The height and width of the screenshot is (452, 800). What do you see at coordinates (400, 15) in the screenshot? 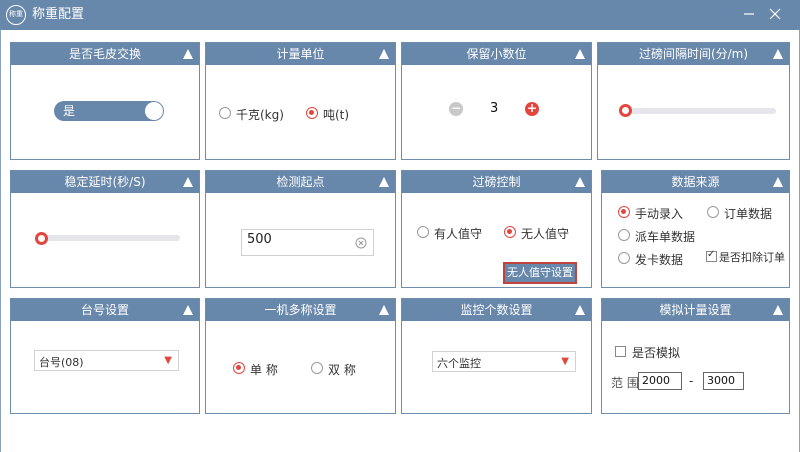
I see `title-bar: 称重 称重配置` at bounding box center [400, 15].